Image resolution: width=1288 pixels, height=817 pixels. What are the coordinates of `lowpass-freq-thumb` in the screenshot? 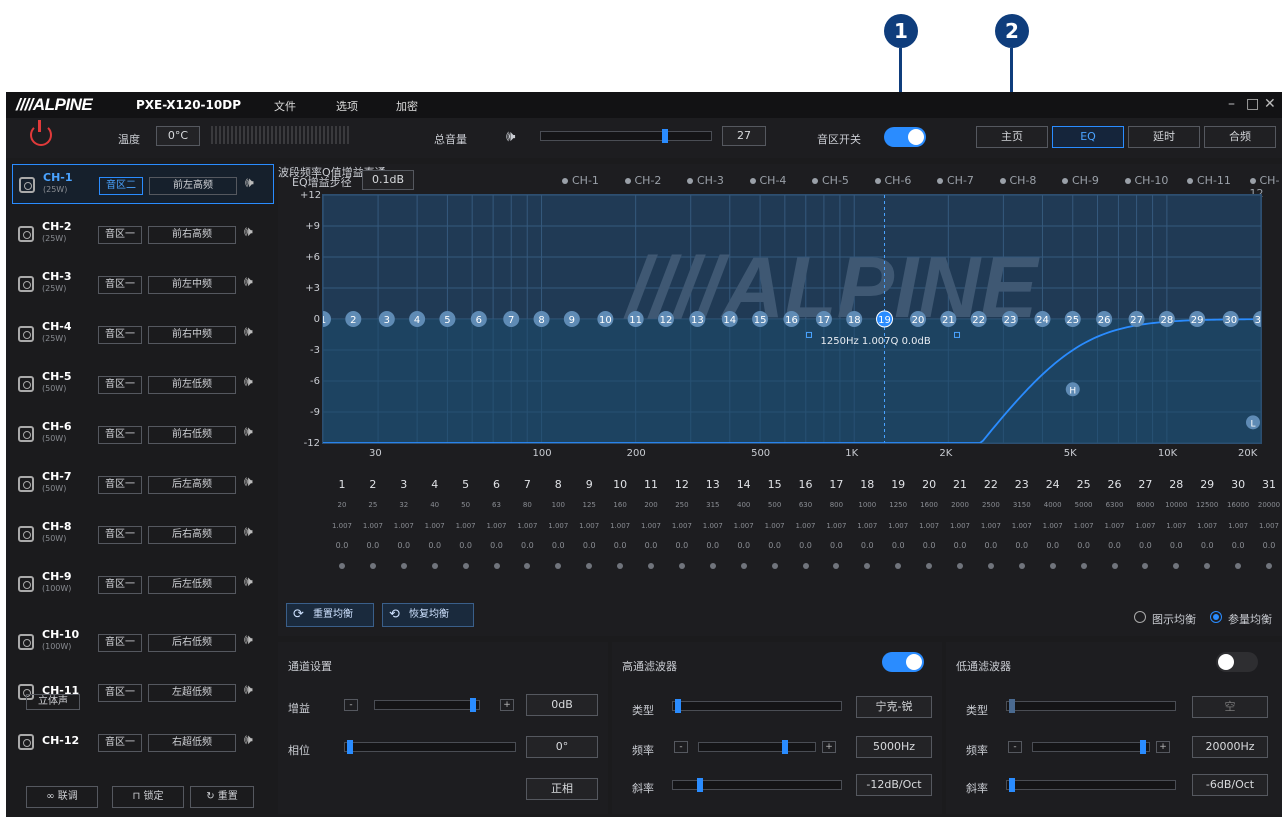 It's located at (1142, 747).